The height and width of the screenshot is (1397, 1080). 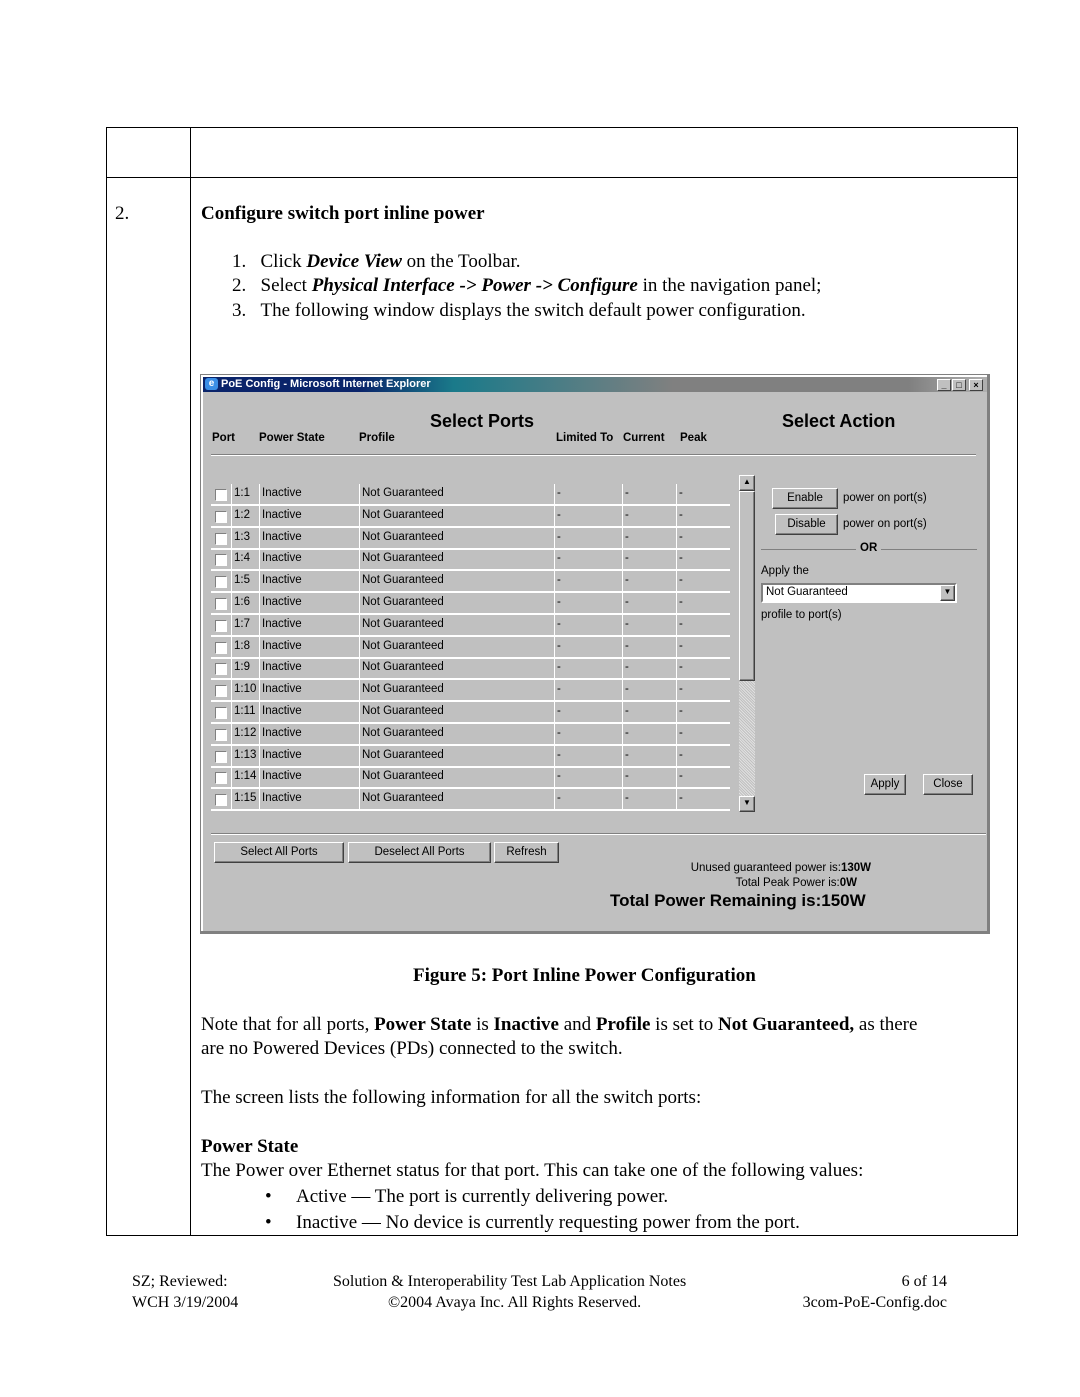 I want to click on scroll-up-icon: ▲, so click(x=747, y=483).